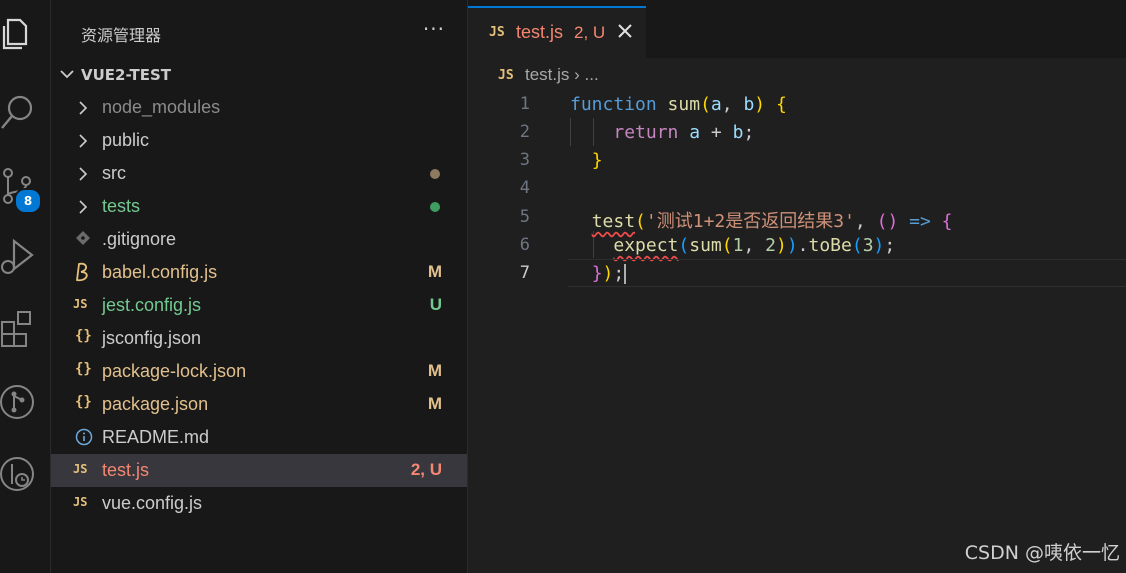  What do you see at coordinates (152, 338) in the screenshot?
I see `tree-item-label: jsconfig.json` at bounding box center [152, 338].